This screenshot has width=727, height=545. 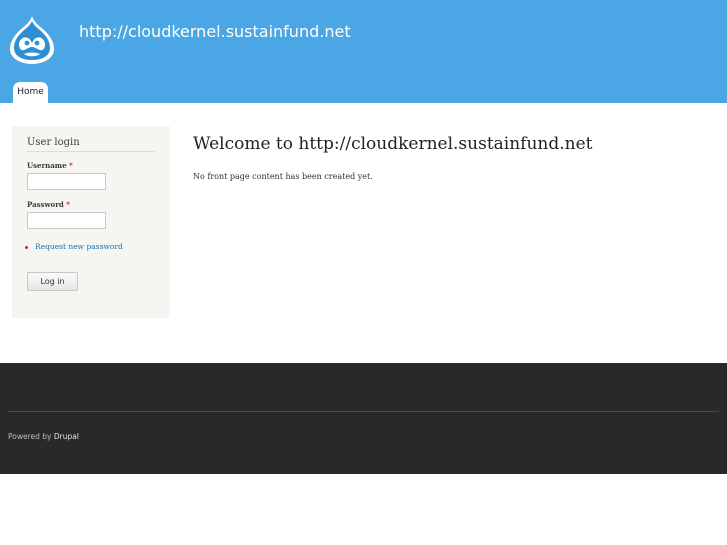 I want to click on username-label-text: Username, so click(x=47, y=165).